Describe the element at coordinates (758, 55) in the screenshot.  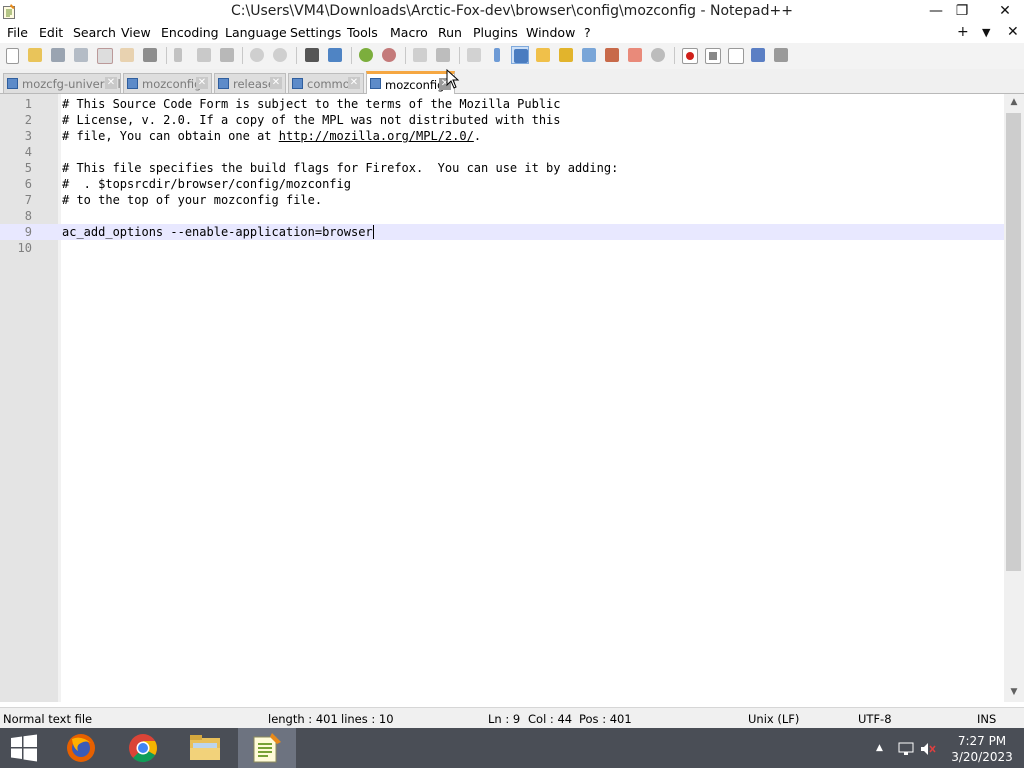
I see `run-macro-multiple-icon` at that location.